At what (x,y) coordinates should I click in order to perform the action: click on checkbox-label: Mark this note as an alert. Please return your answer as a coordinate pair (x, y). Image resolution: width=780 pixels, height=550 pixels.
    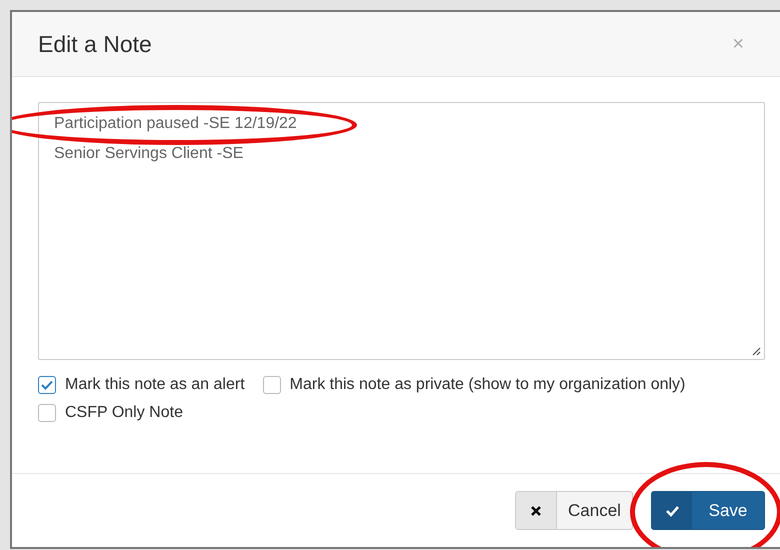
    Looking at the image, I should click on (155, 385).